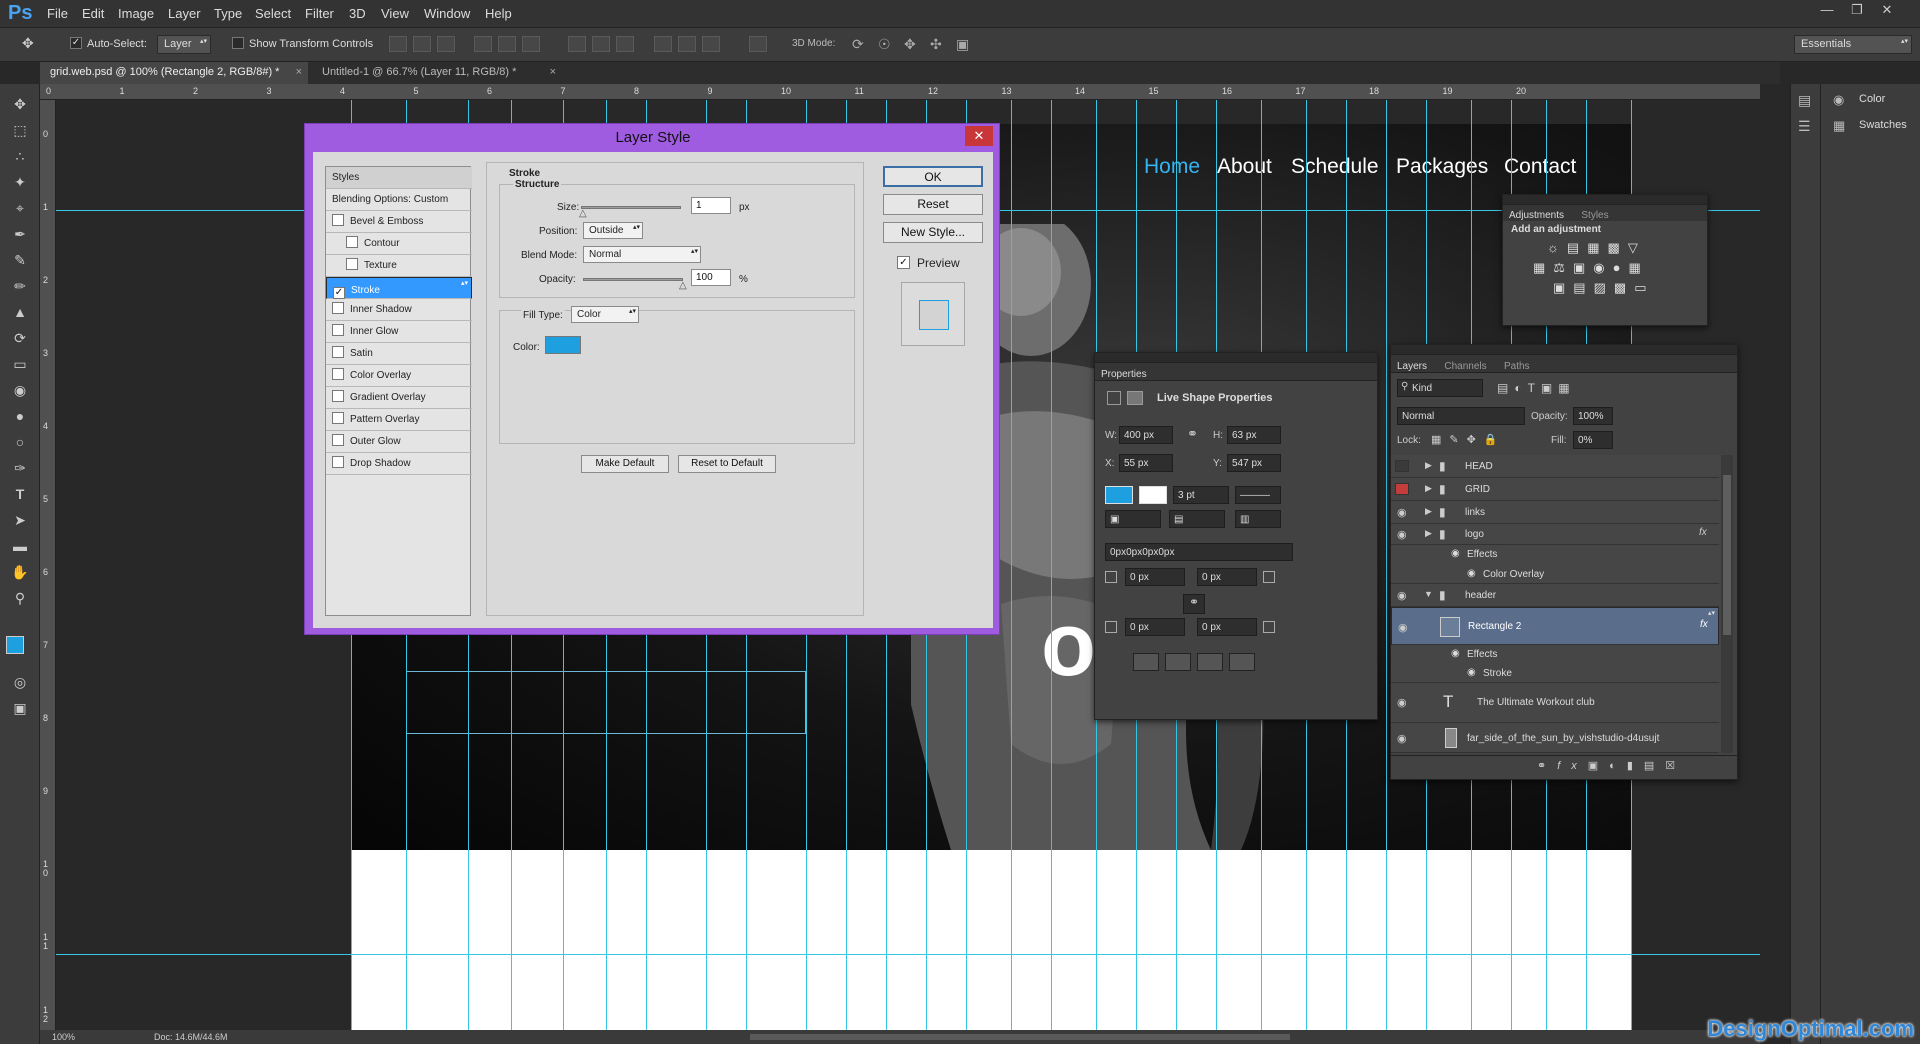 The image size is (1920, 1044). Describe the element at coordinates (20, 208) in the screenshot. I see `crop-tool-icon: ⌖` at that location.